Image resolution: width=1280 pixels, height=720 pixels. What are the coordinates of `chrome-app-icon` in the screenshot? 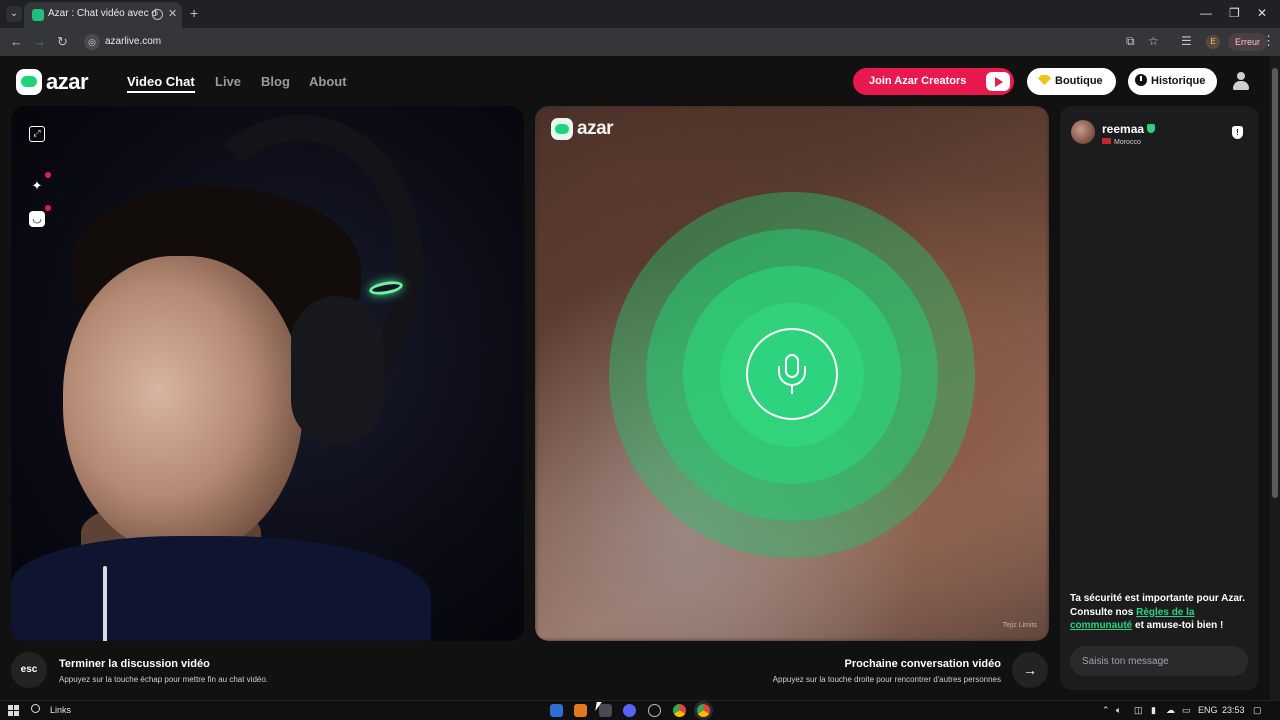 It's located at (679, 710).